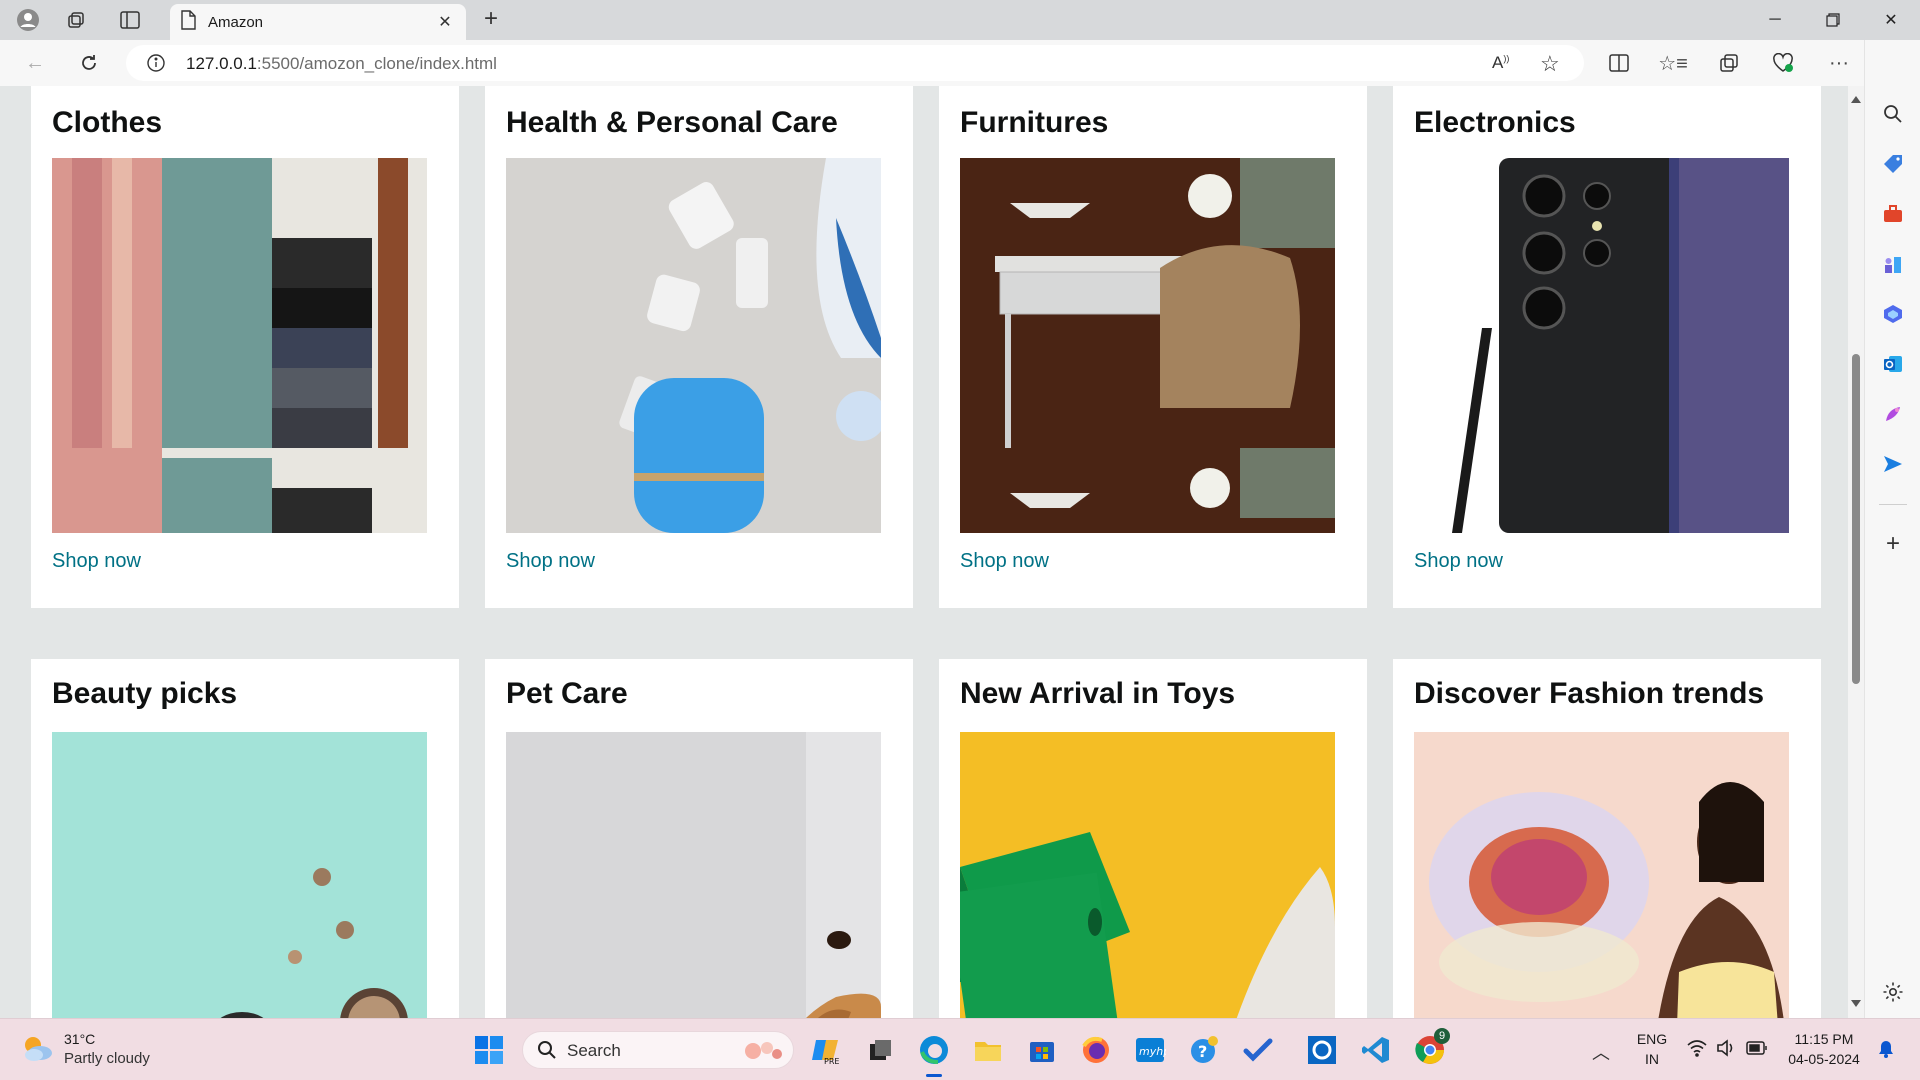 The height and width of the screenshot is (1080, 1920). Describe the element at coordinates (1893, 264) in the screenshot. I see `games-icon` at that location.